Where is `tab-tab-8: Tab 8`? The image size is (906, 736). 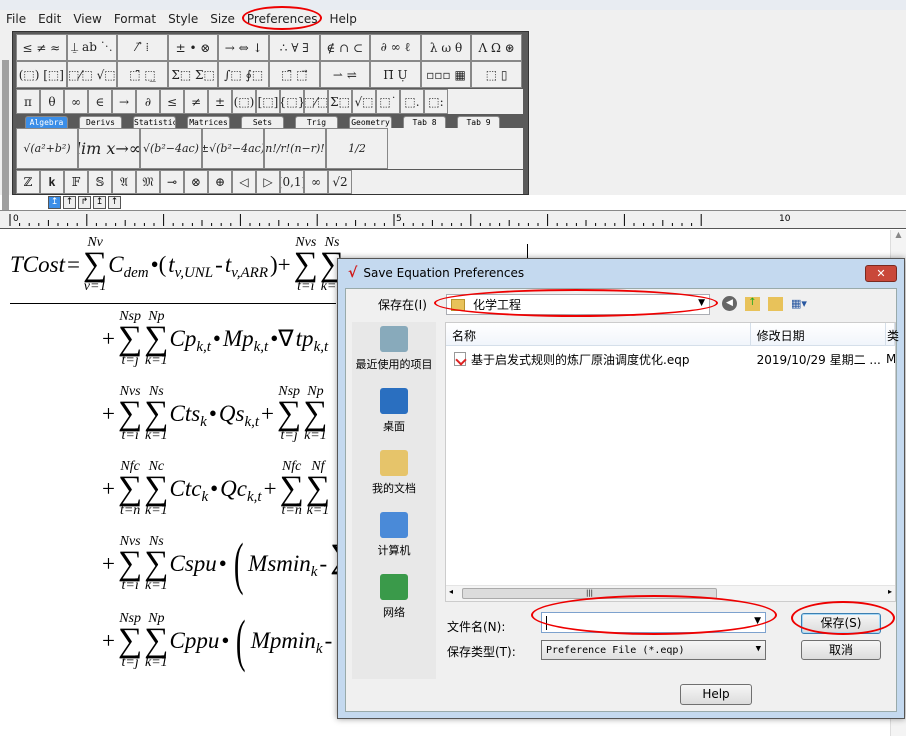 tab-tab-8: Tab 8 is located at coordinates (424, 122).